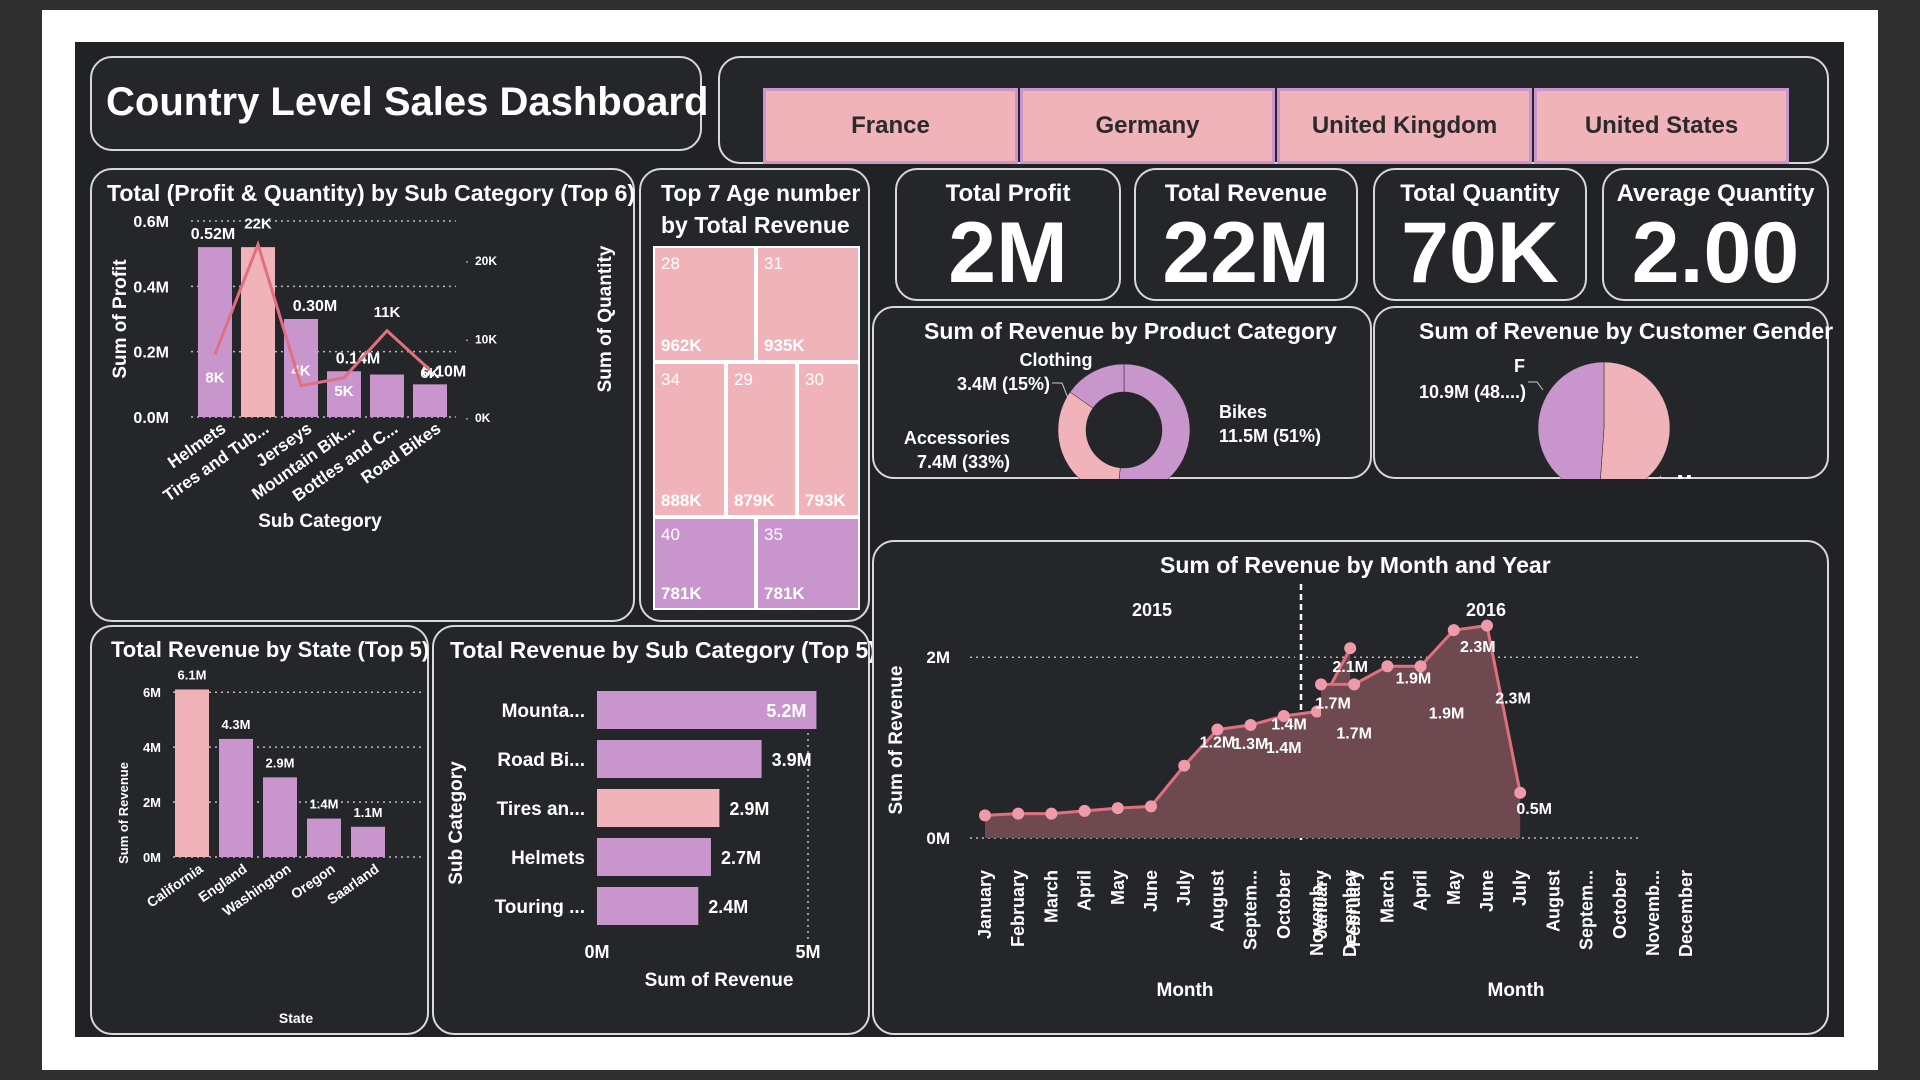  I want to click on profit-data-label: 0.14M, so click(358, 358).